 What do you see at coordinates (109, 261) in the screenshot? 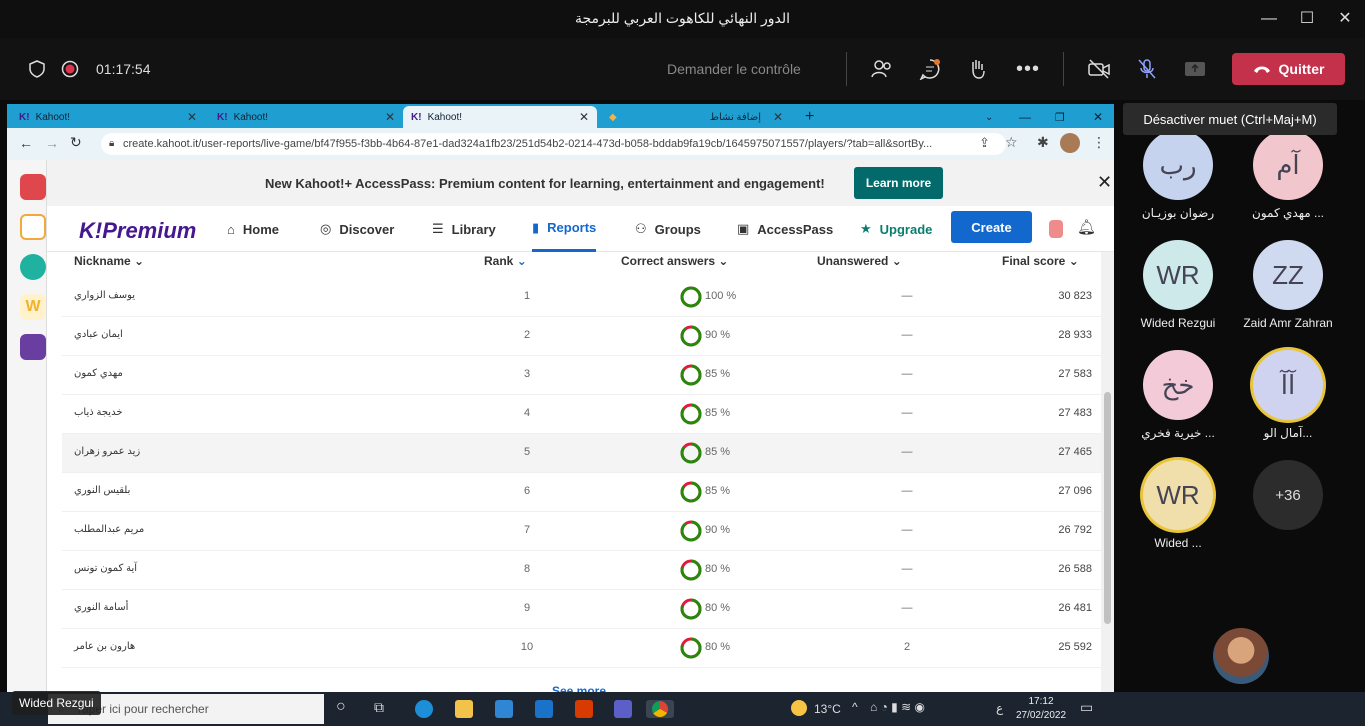
I see `col-nickname: Nickname ⌄` at bounding box center [109, 261].